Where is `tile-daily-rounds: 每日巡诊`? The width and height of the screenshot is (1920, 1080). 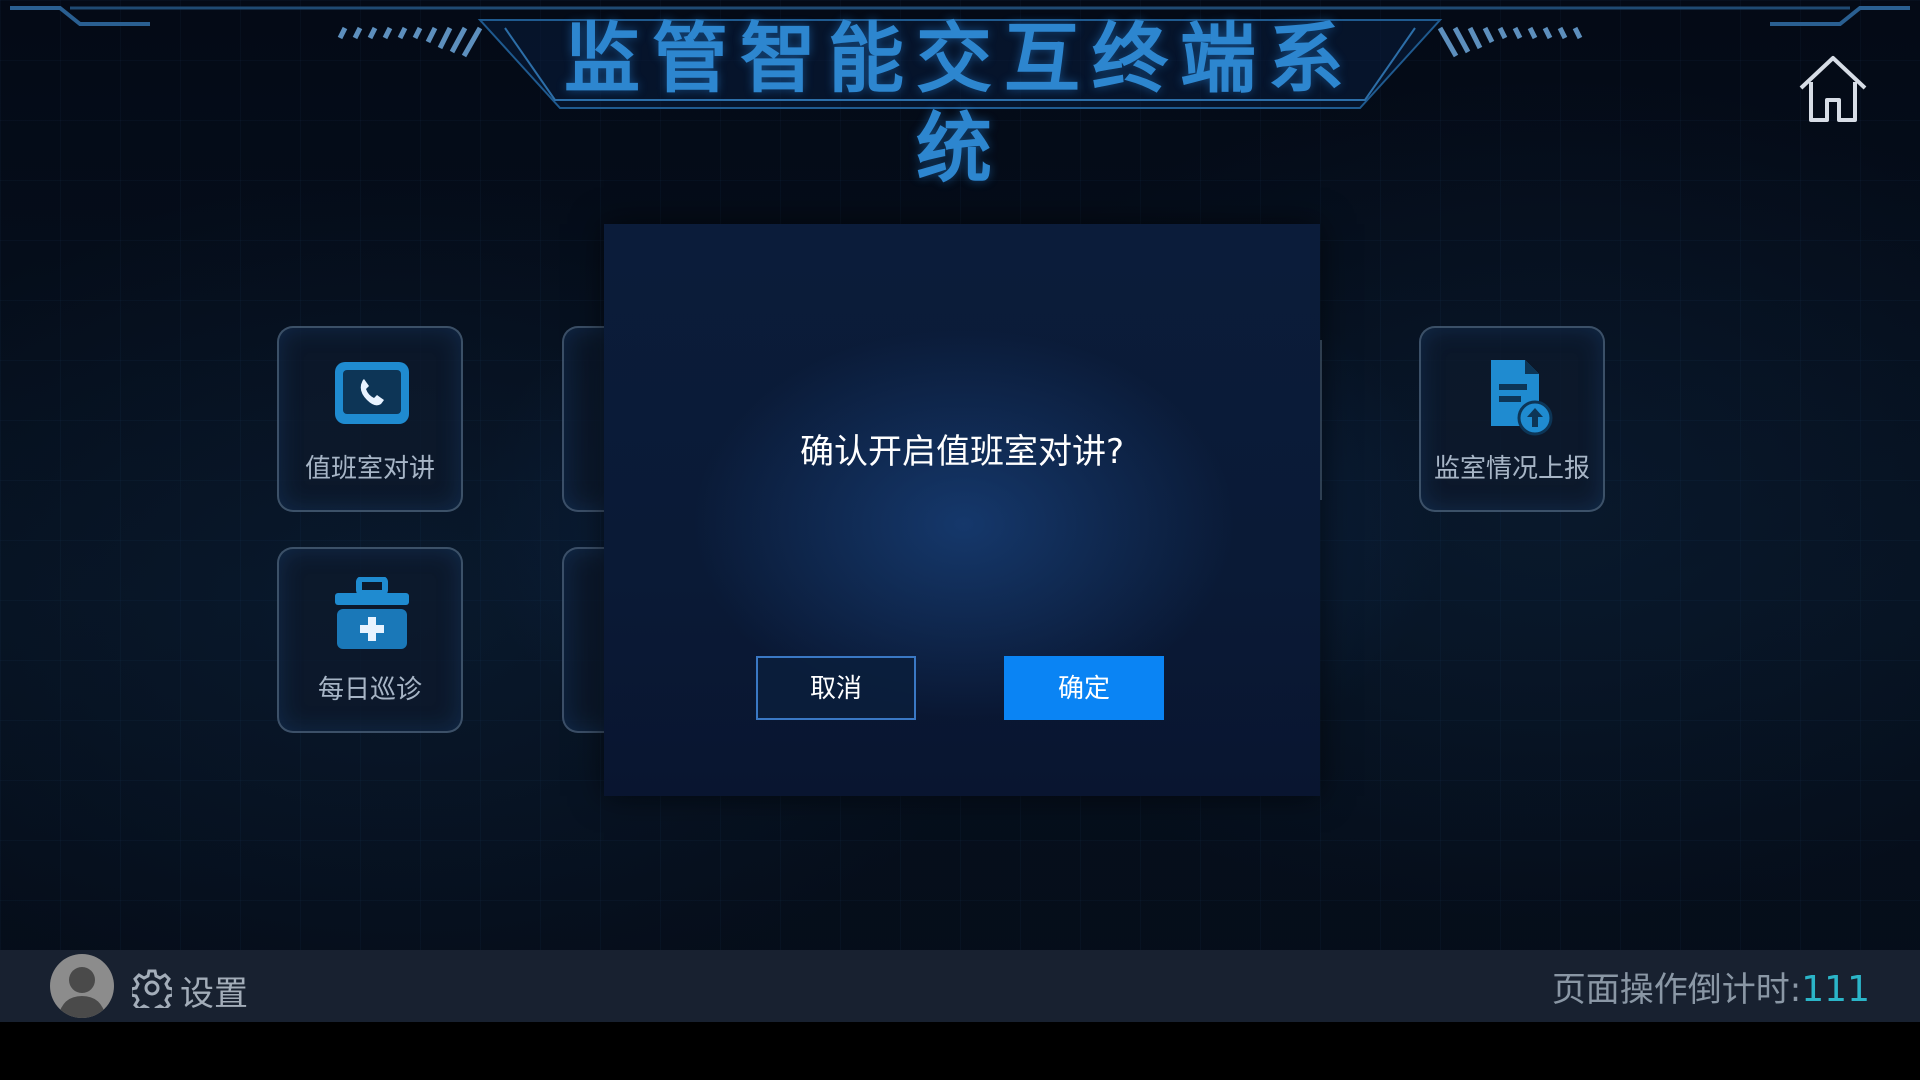 tile-daily-rounds: 每日巡诊 is located at coordinates (370, 640).